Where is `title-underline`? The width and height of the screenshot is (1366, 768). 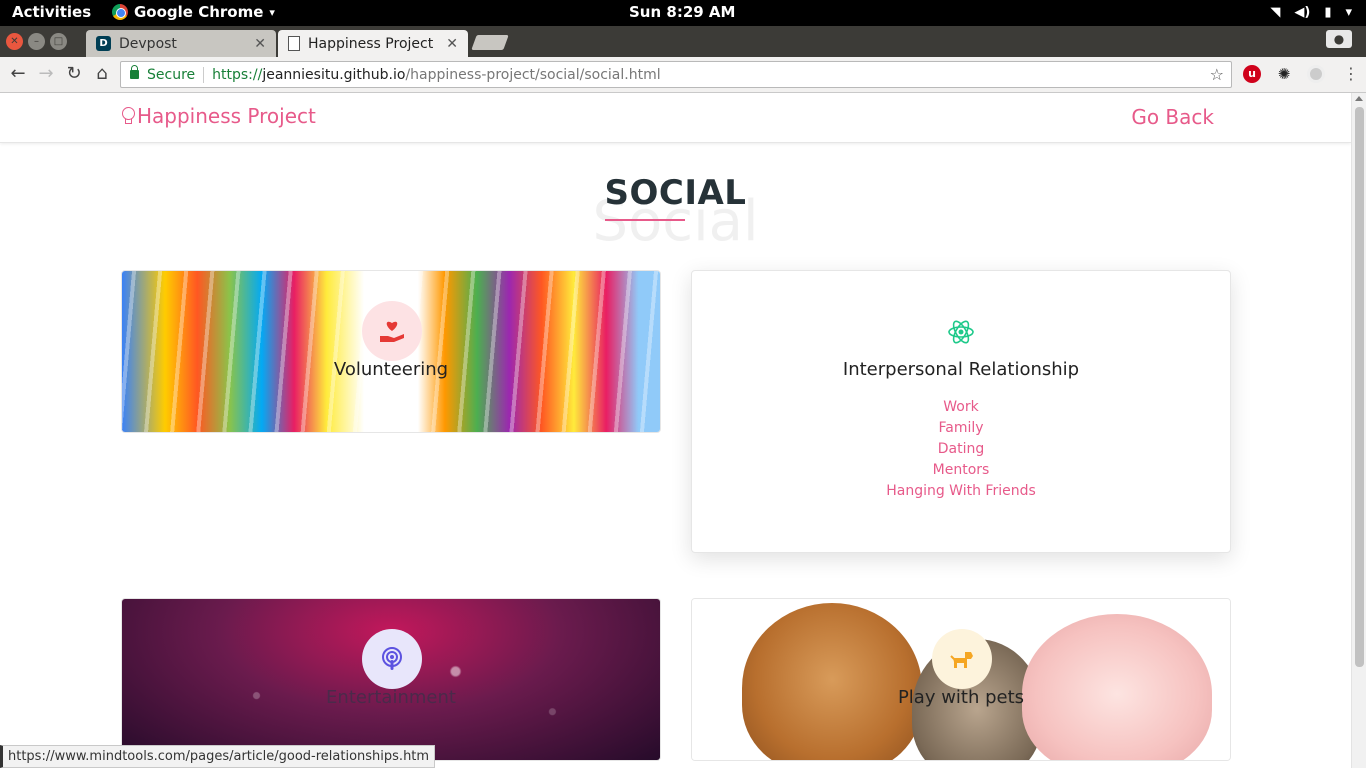 title-underline is located at coordinates (645, 220).